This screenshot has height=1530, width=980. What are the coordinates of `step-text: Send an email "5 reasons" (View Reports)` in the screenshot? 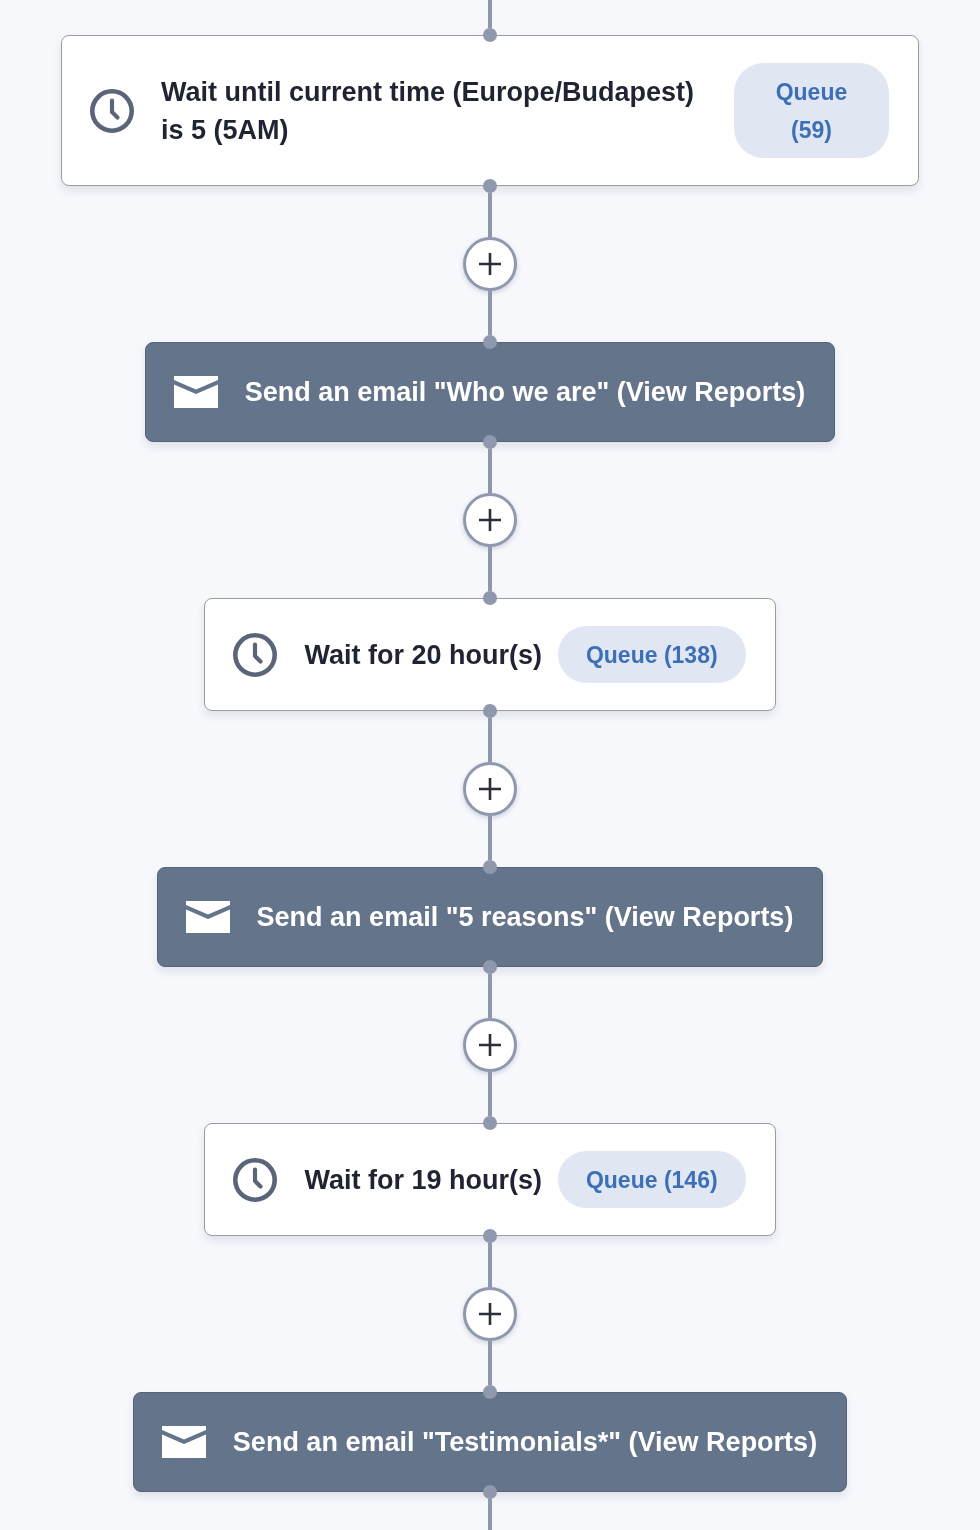 It's located at (525, 917).